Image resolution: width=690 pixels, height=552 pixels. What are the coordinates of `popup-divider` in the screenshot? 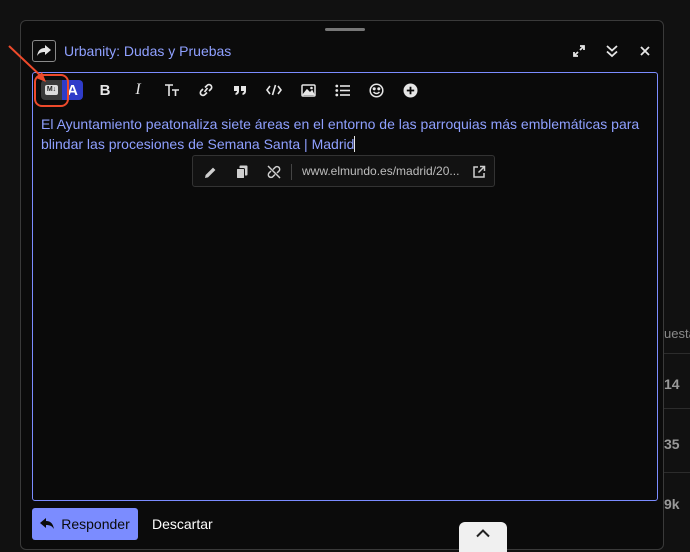 It's located at (291, 172).